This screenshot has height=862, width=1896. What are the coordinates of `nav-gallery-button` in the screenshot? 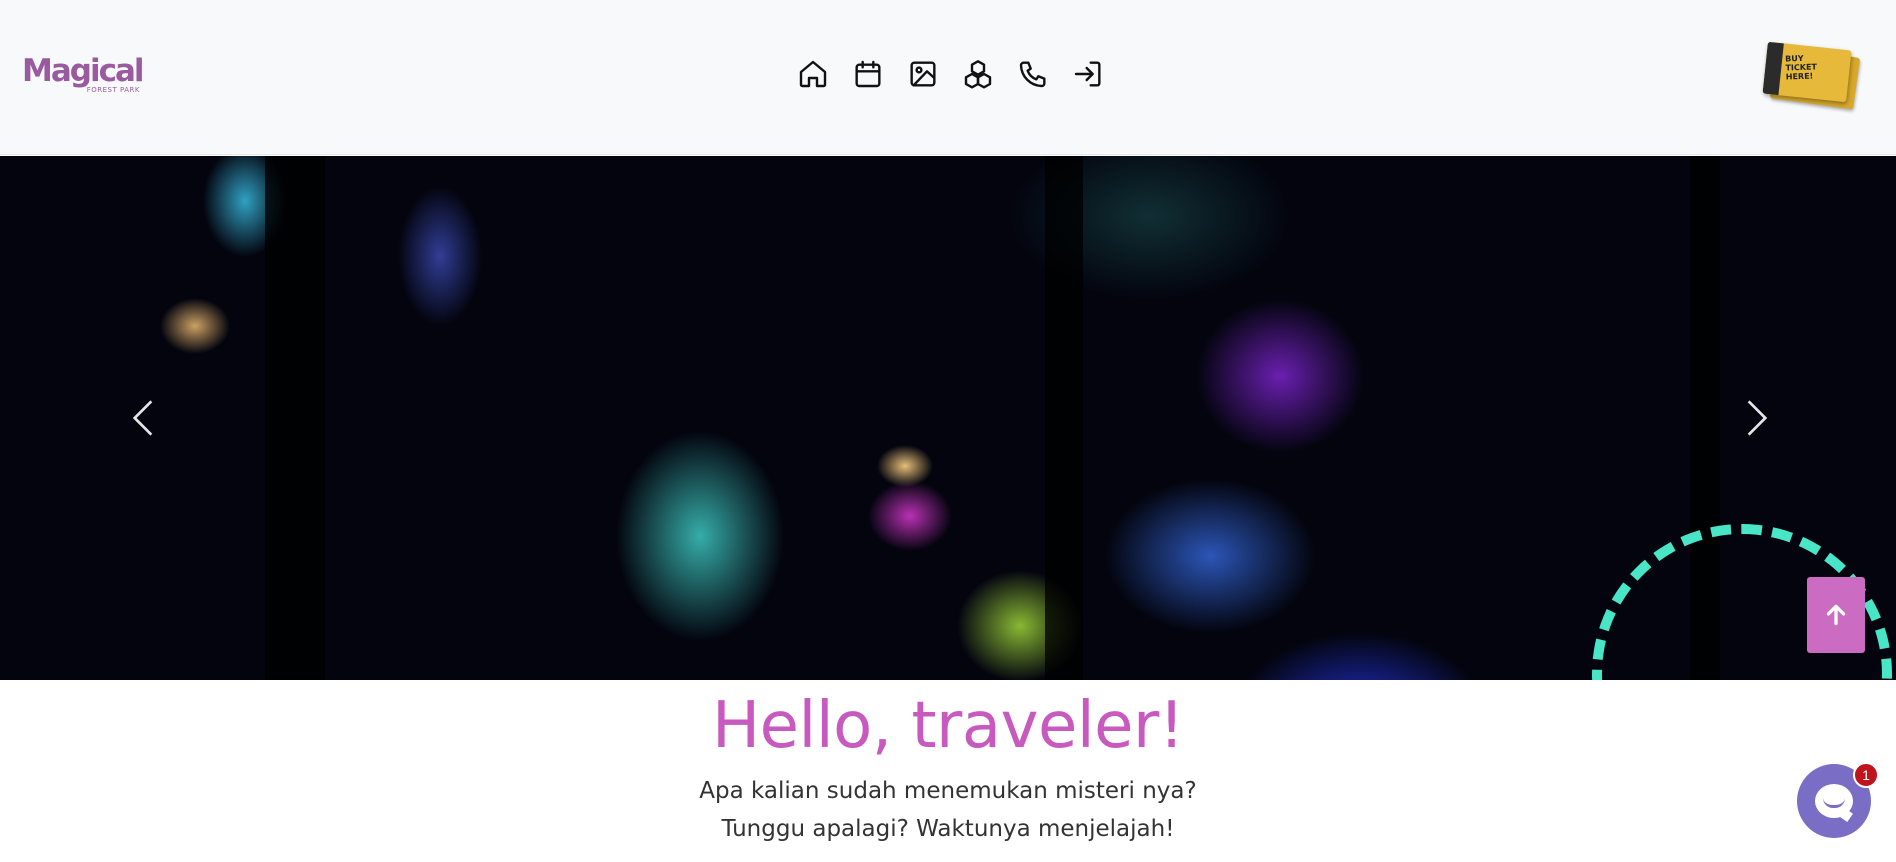 It's located at (923, 74).